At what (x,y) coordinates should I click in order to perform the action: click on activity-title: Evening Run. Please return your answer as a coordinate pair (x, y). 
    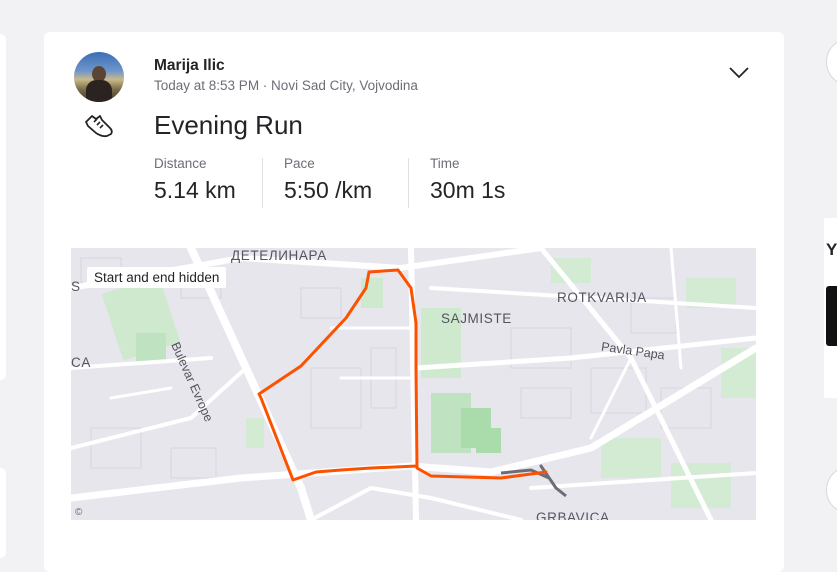
    Looking at the image, I should click on (228, 125).